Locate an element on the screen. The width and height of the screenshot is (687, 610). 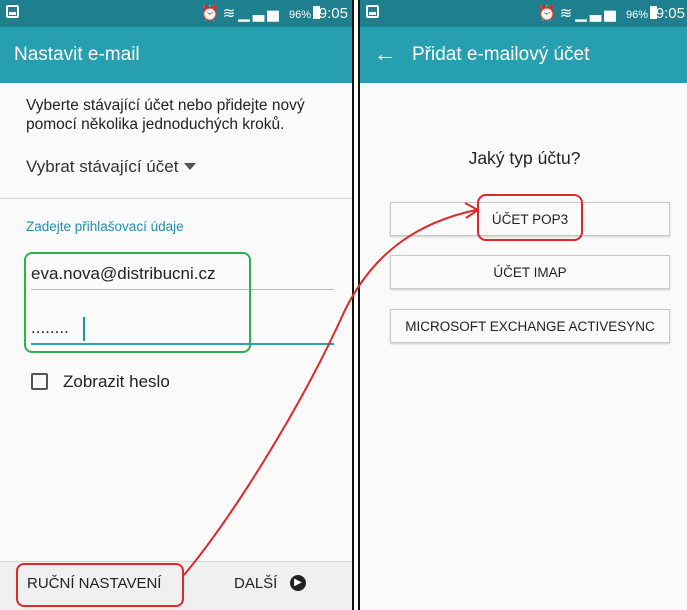
select-existing-account-dropdown: Vybrat stávající účet is located at coordinates (111, 167).